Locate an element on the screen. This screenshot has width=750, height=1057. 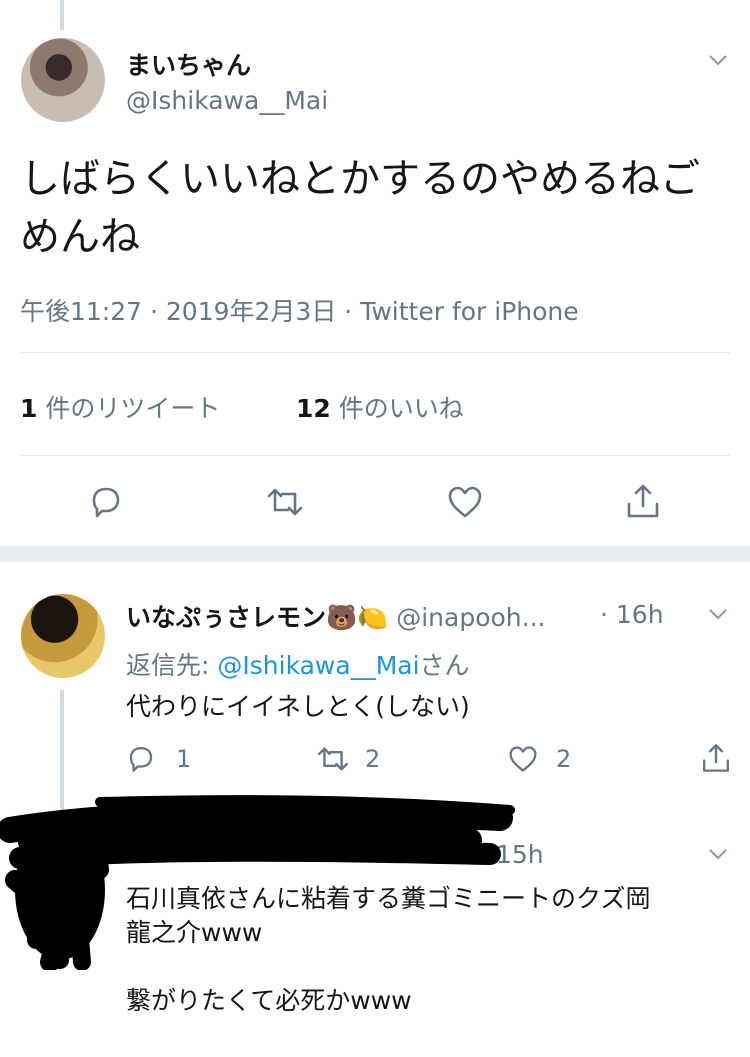
retweet-button: 2 is located at coordinates (347, 759).